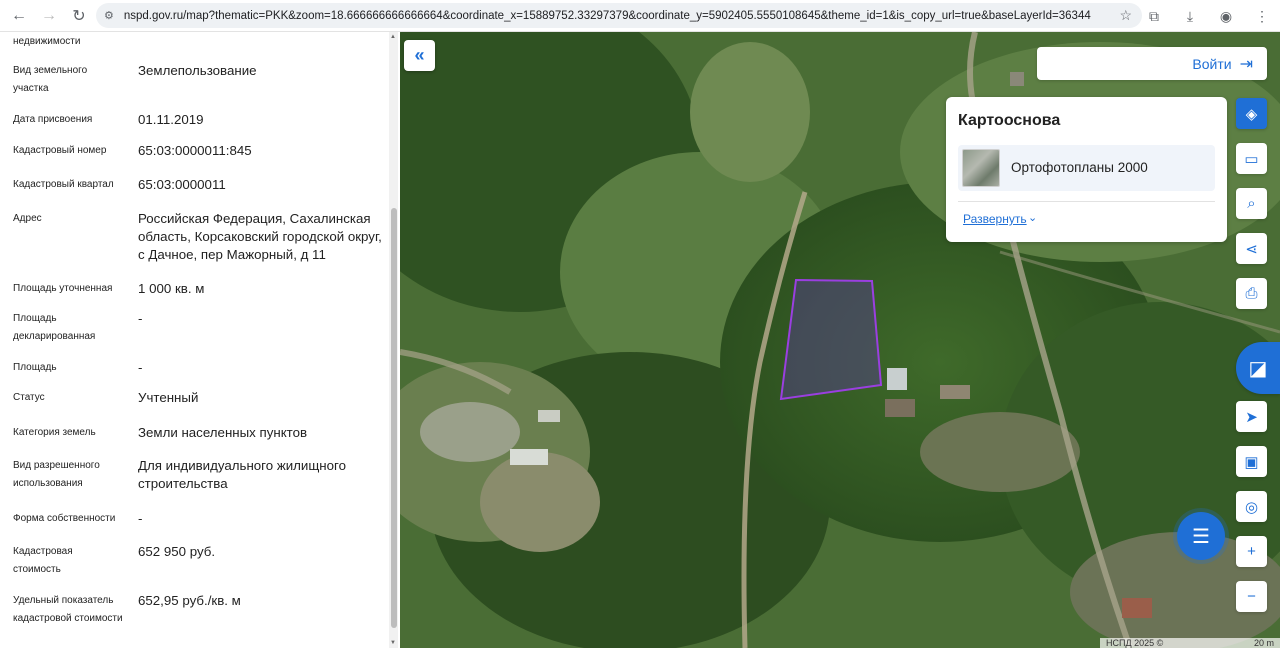 The image size is (1280, 648). I want to click on geo-search-icon: ◎, so click(1251, 506).